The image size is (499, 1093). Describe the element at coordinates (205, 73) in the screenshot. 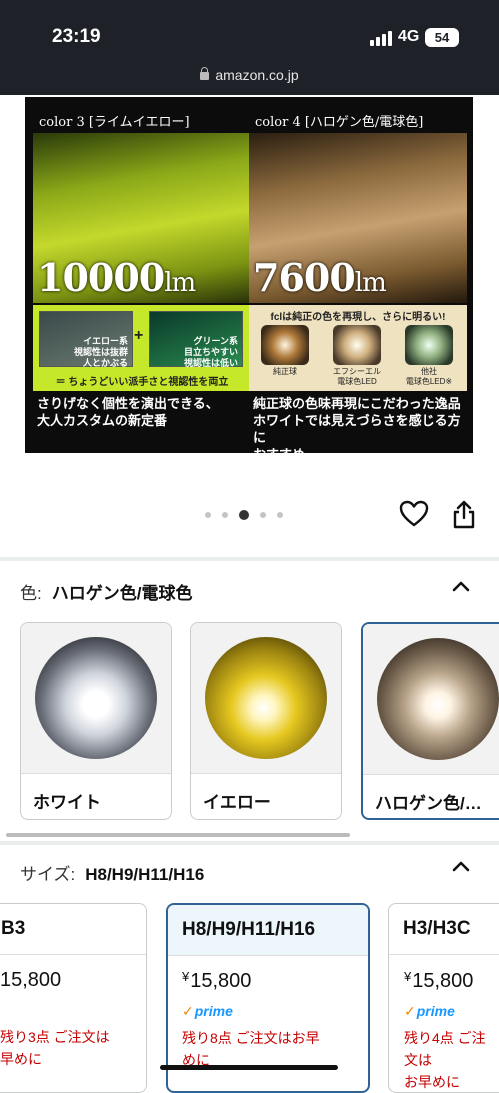

I see `lock-icon` at that location.